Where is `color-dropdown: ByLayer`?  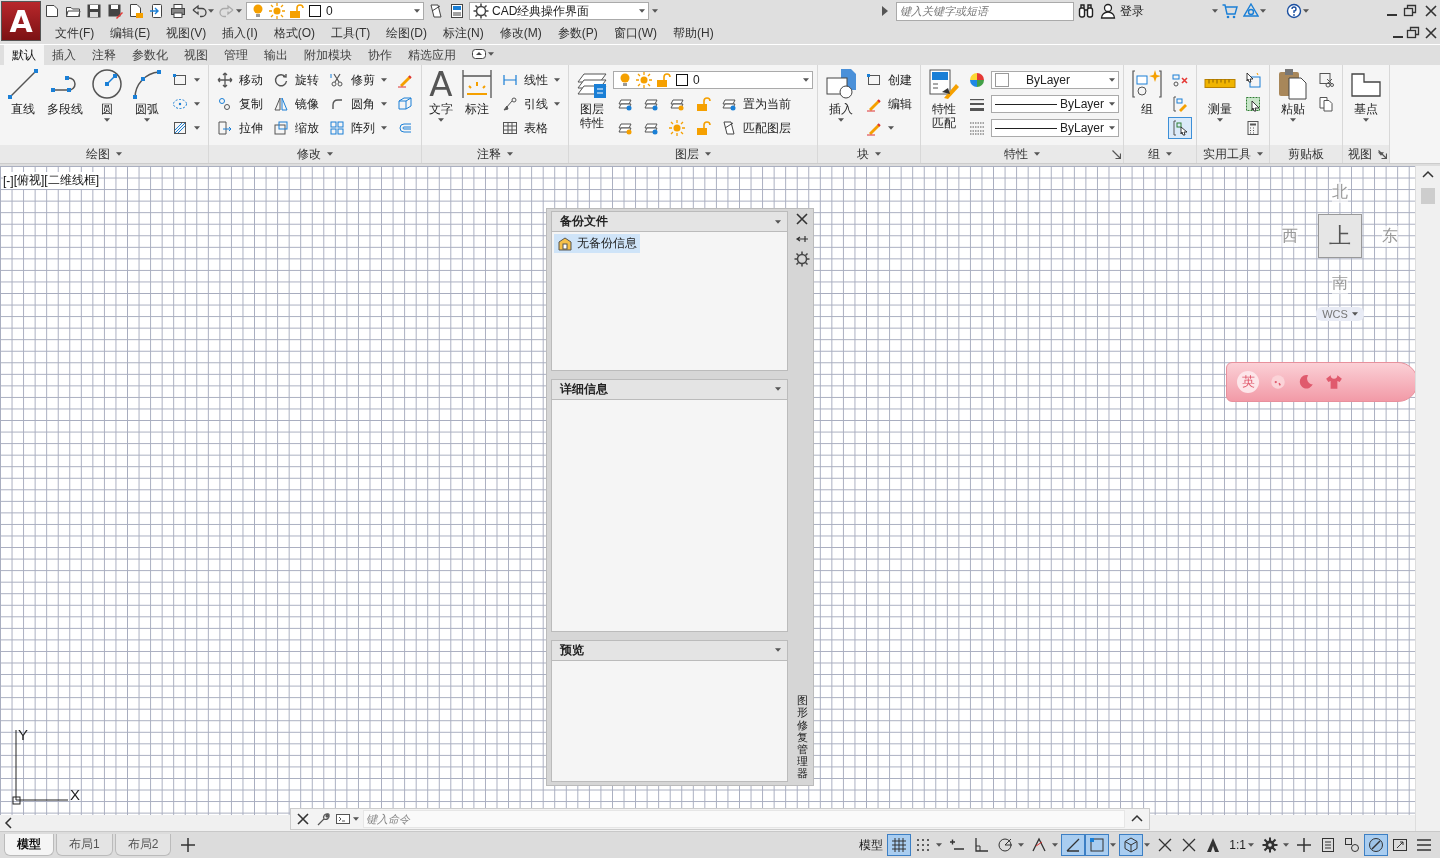 color-dropdown: ByLayer is located at coordinates (1055, 80).